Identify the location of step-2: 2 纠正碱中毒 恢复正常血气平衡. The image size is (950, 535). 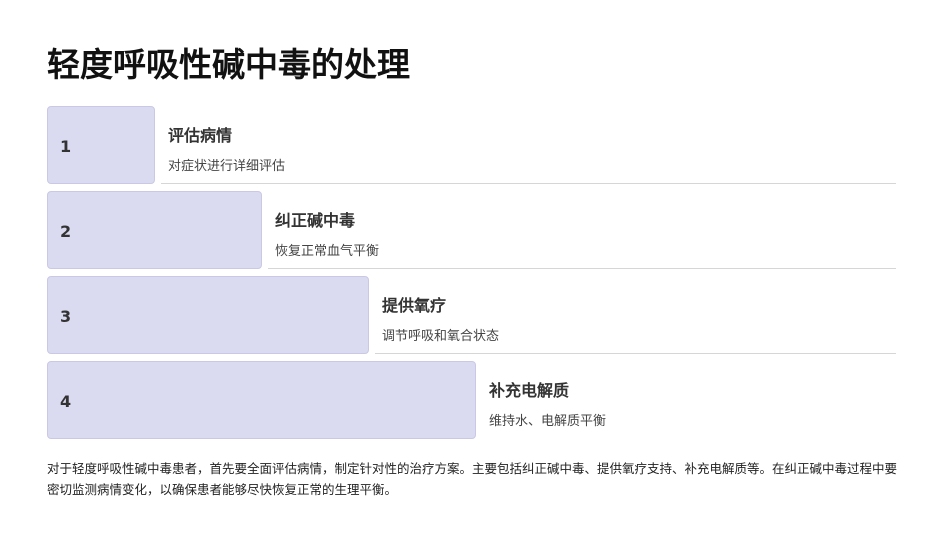
(471, 230).